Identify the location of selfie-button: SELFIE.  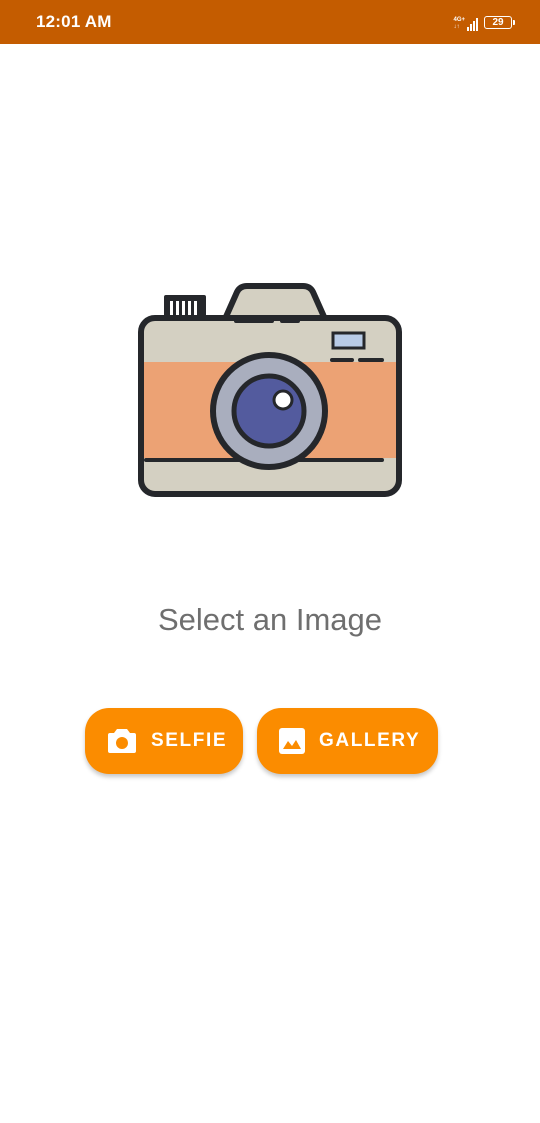
(164, 741).